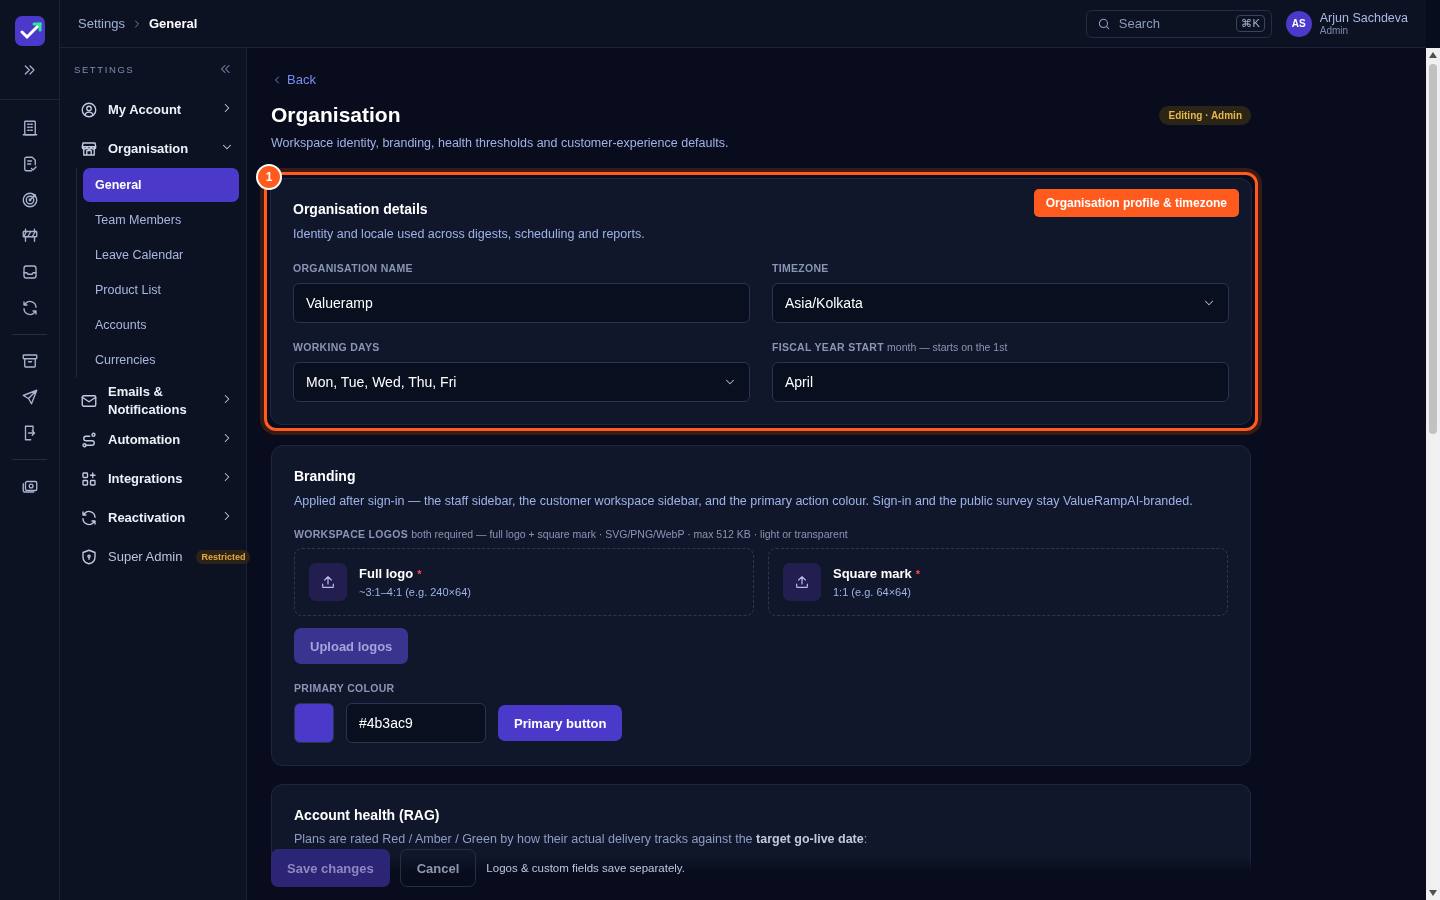 This screenshot has width=1440, height=900. I want to click on sidebar-subitem: Leave Calendar, so click(161, 255).